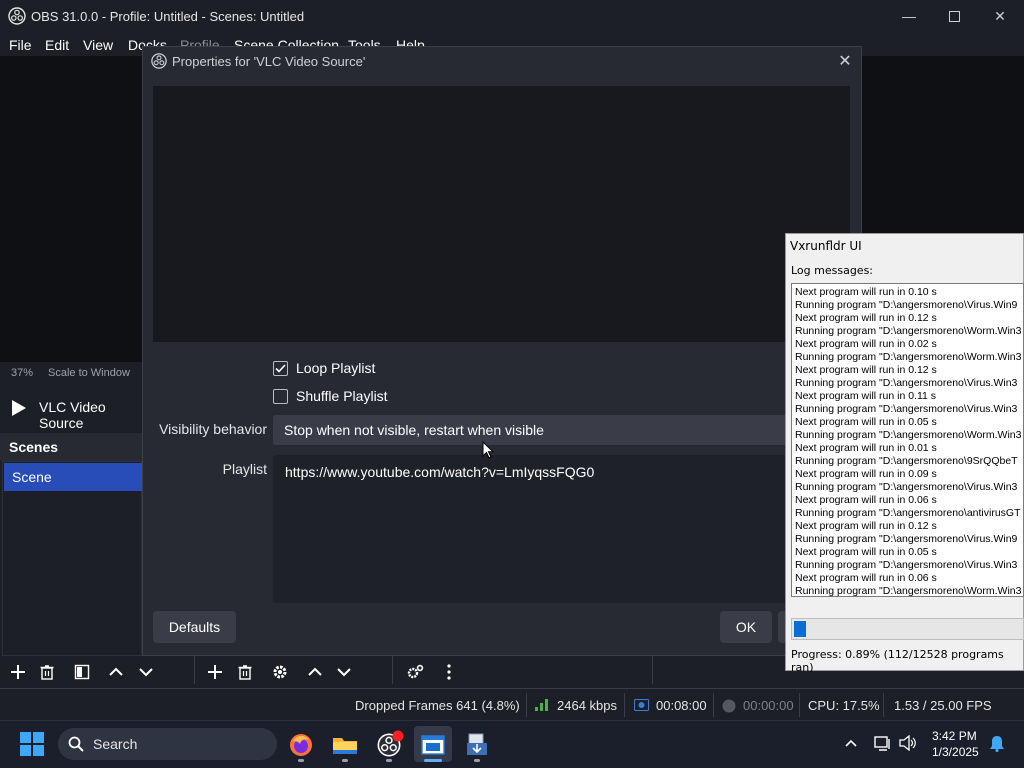 The image size is (1024, 768). I want to click on dropped-frames-status: Dropped Frames 641 (4.8%), so click(437, 705).